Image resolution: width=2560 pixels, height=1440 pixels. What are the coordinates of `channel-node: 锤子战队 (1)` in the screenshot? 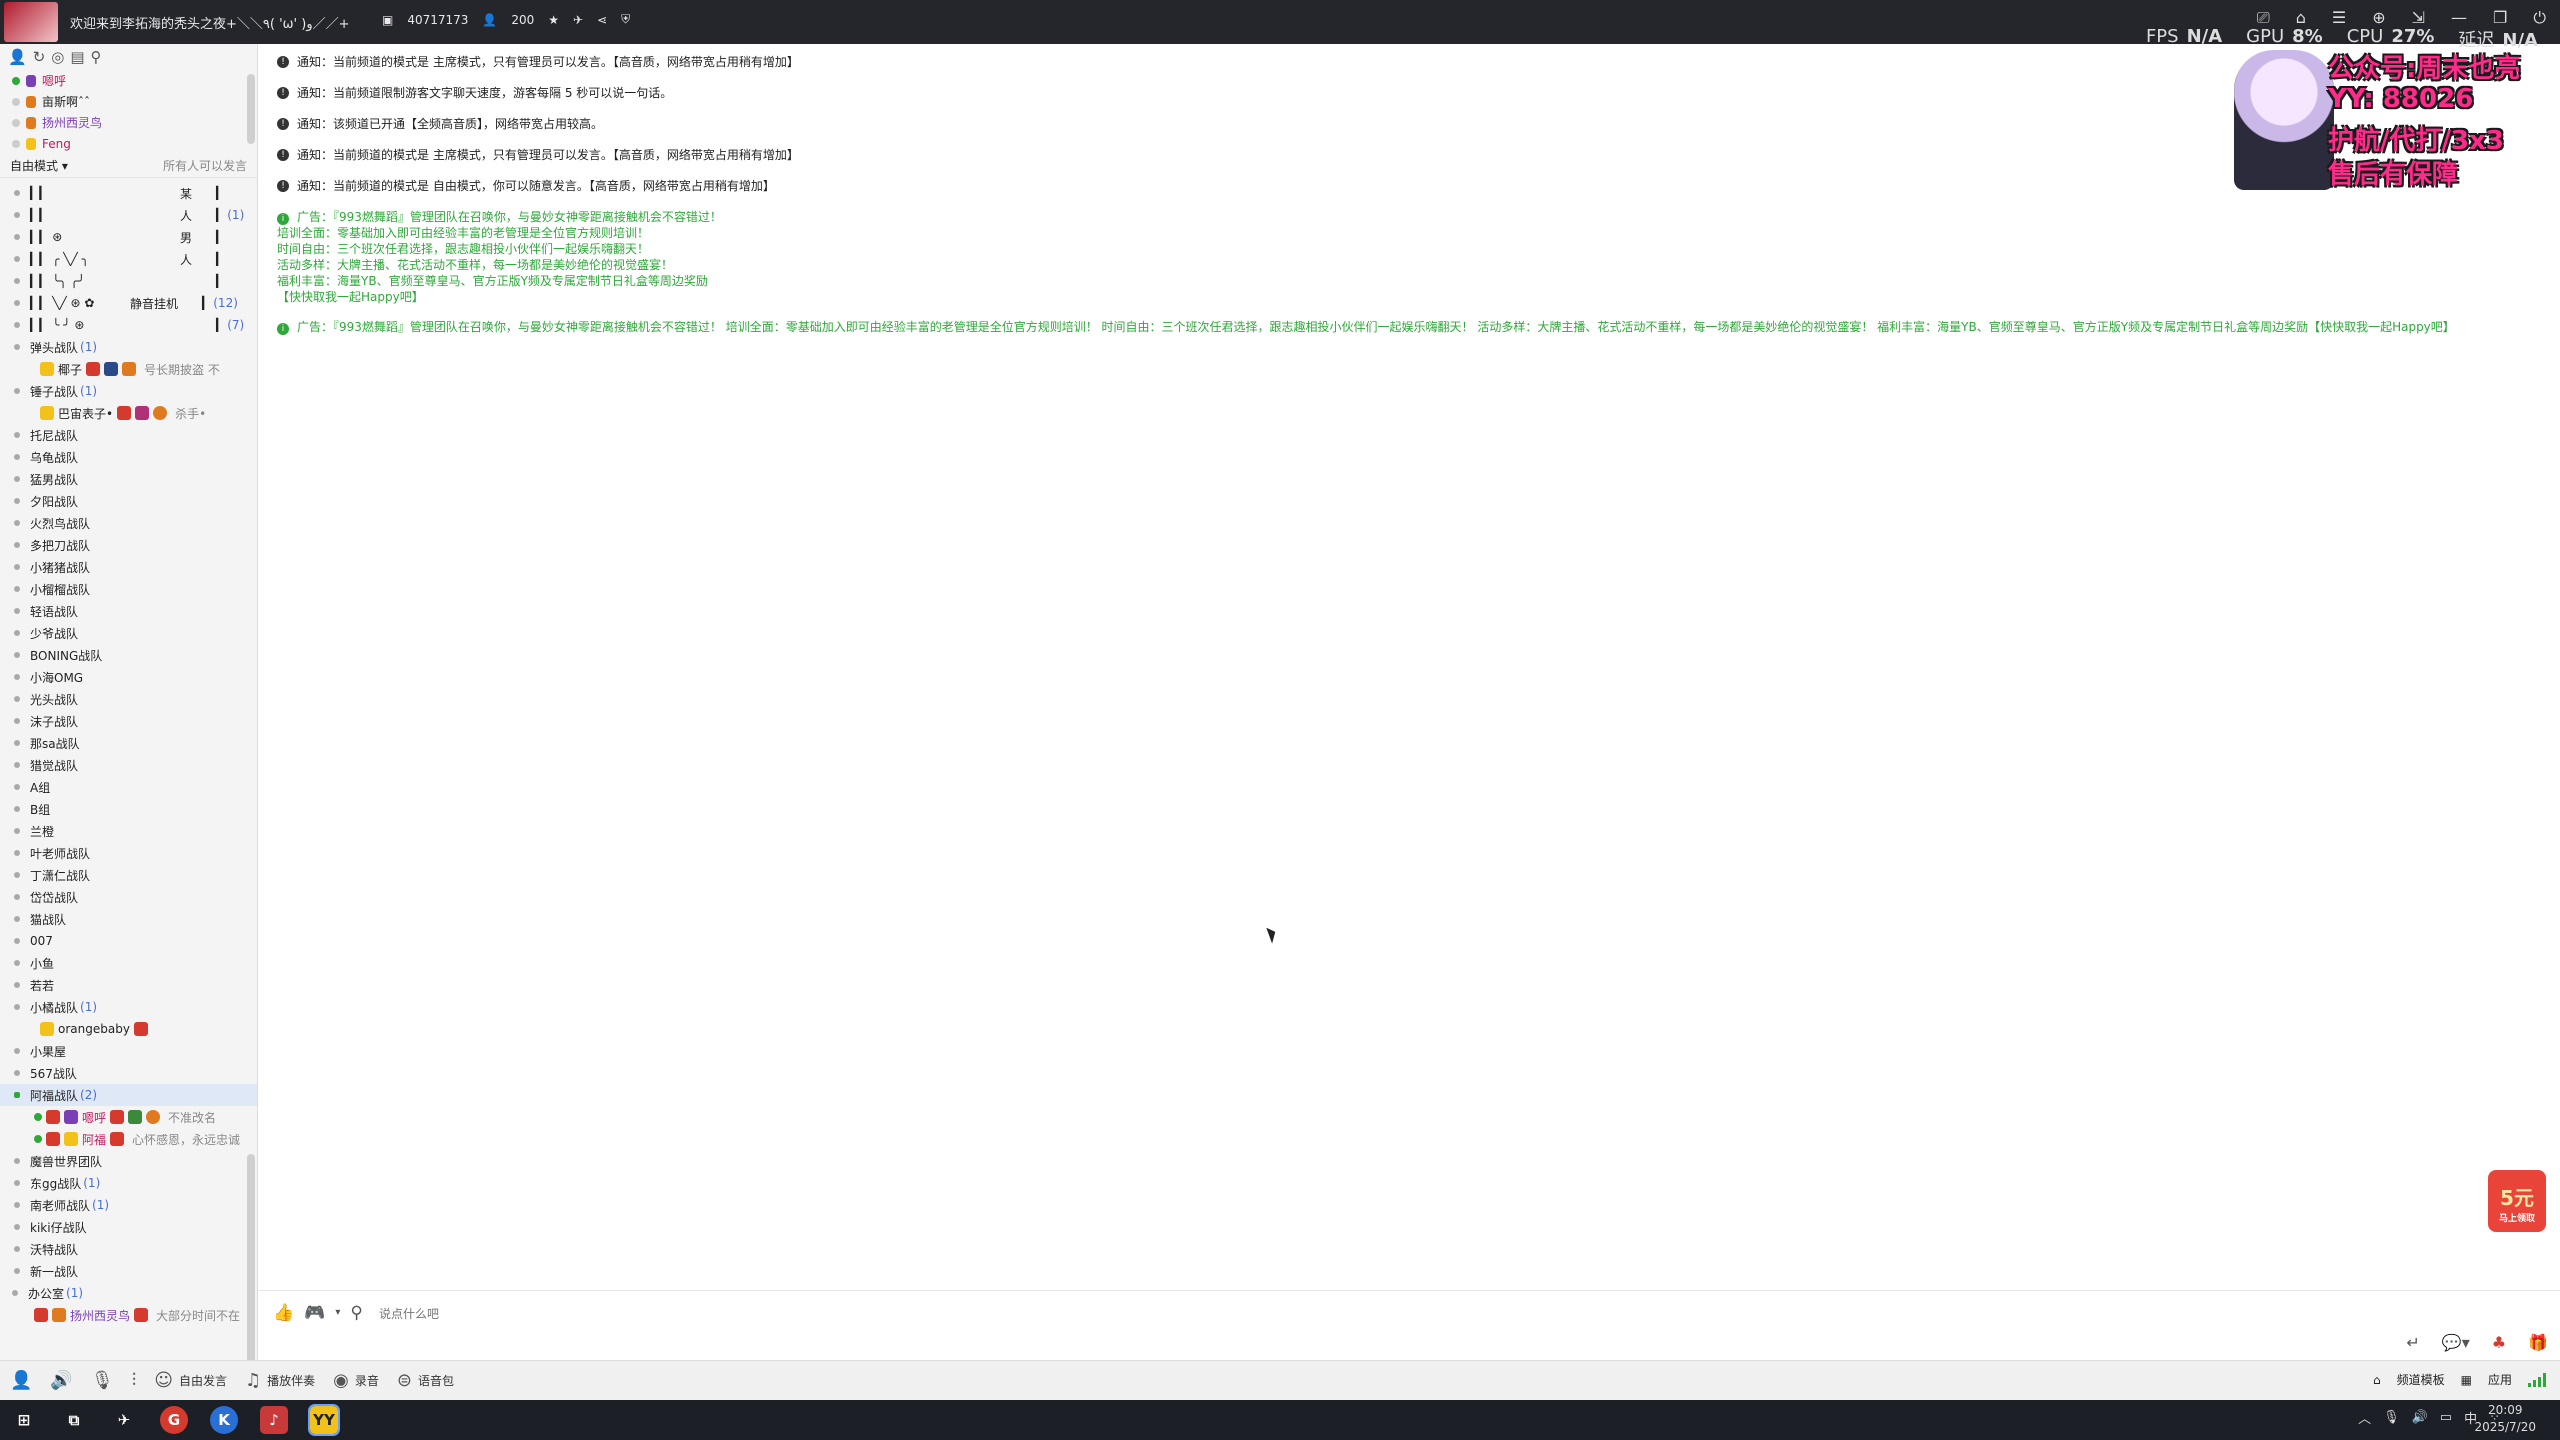 It's located at (128, 391).